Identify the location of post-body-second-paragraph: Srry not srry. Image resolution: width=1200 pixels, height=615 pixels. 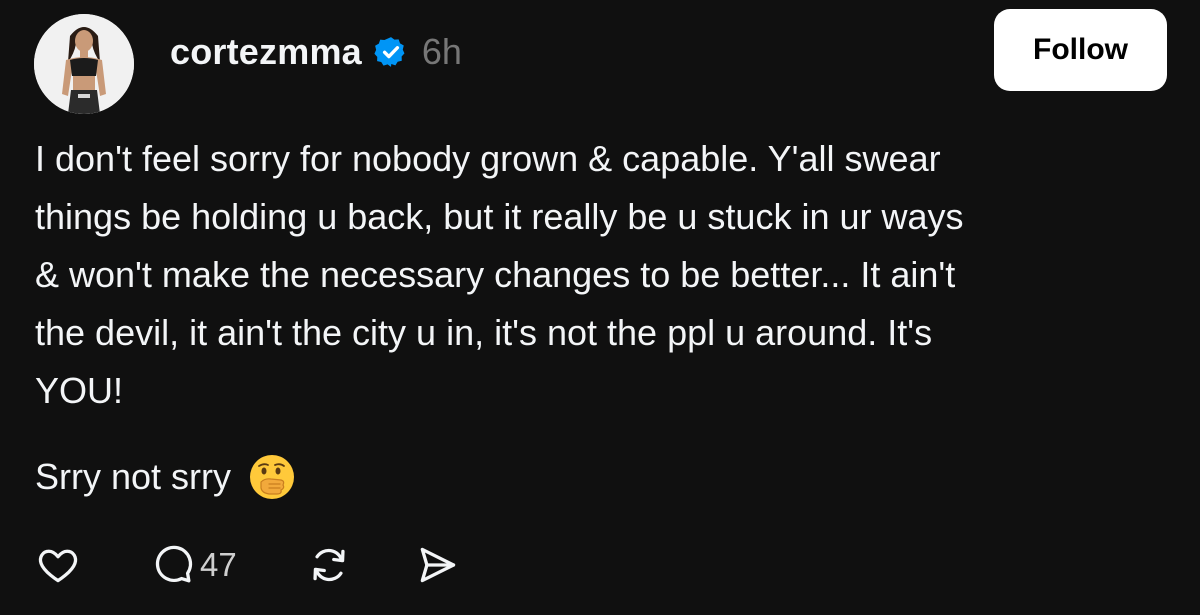
(166, 477).